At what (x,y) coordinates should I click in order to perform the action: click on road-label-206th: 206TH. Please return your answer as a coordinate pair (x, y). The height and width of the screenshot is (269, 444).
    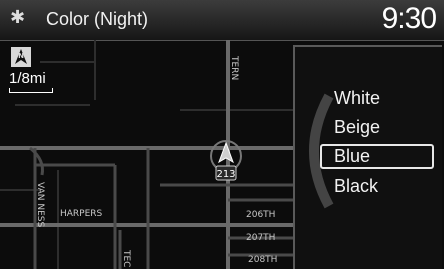
    Looking at the image, I should click on (260, 215).